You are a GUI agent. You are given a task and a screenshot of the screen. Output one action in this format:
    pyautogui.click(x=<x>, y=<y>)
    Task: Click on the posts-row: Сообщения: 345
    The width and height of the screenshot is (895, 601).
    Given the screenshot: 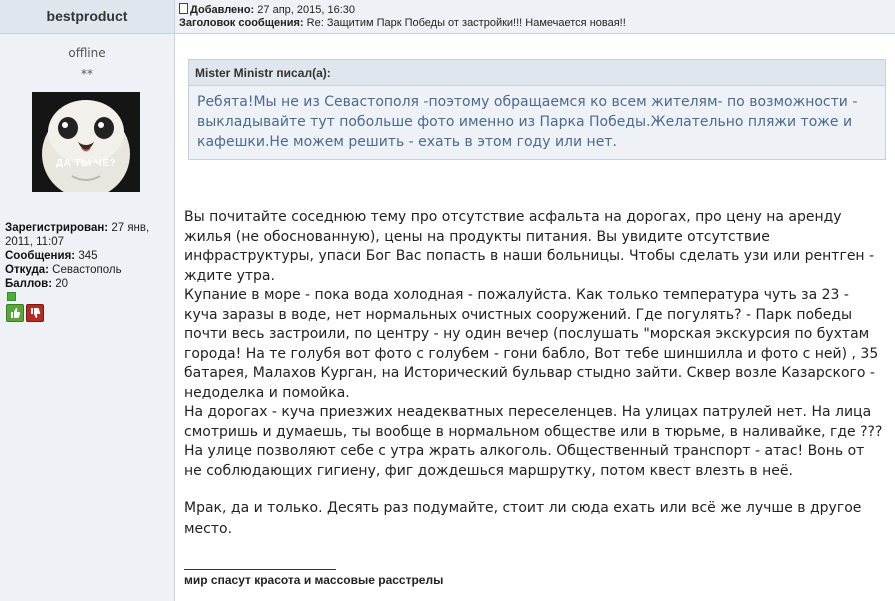 What is the action you would take?
    pyautogui.click(x=85, y=256)
    